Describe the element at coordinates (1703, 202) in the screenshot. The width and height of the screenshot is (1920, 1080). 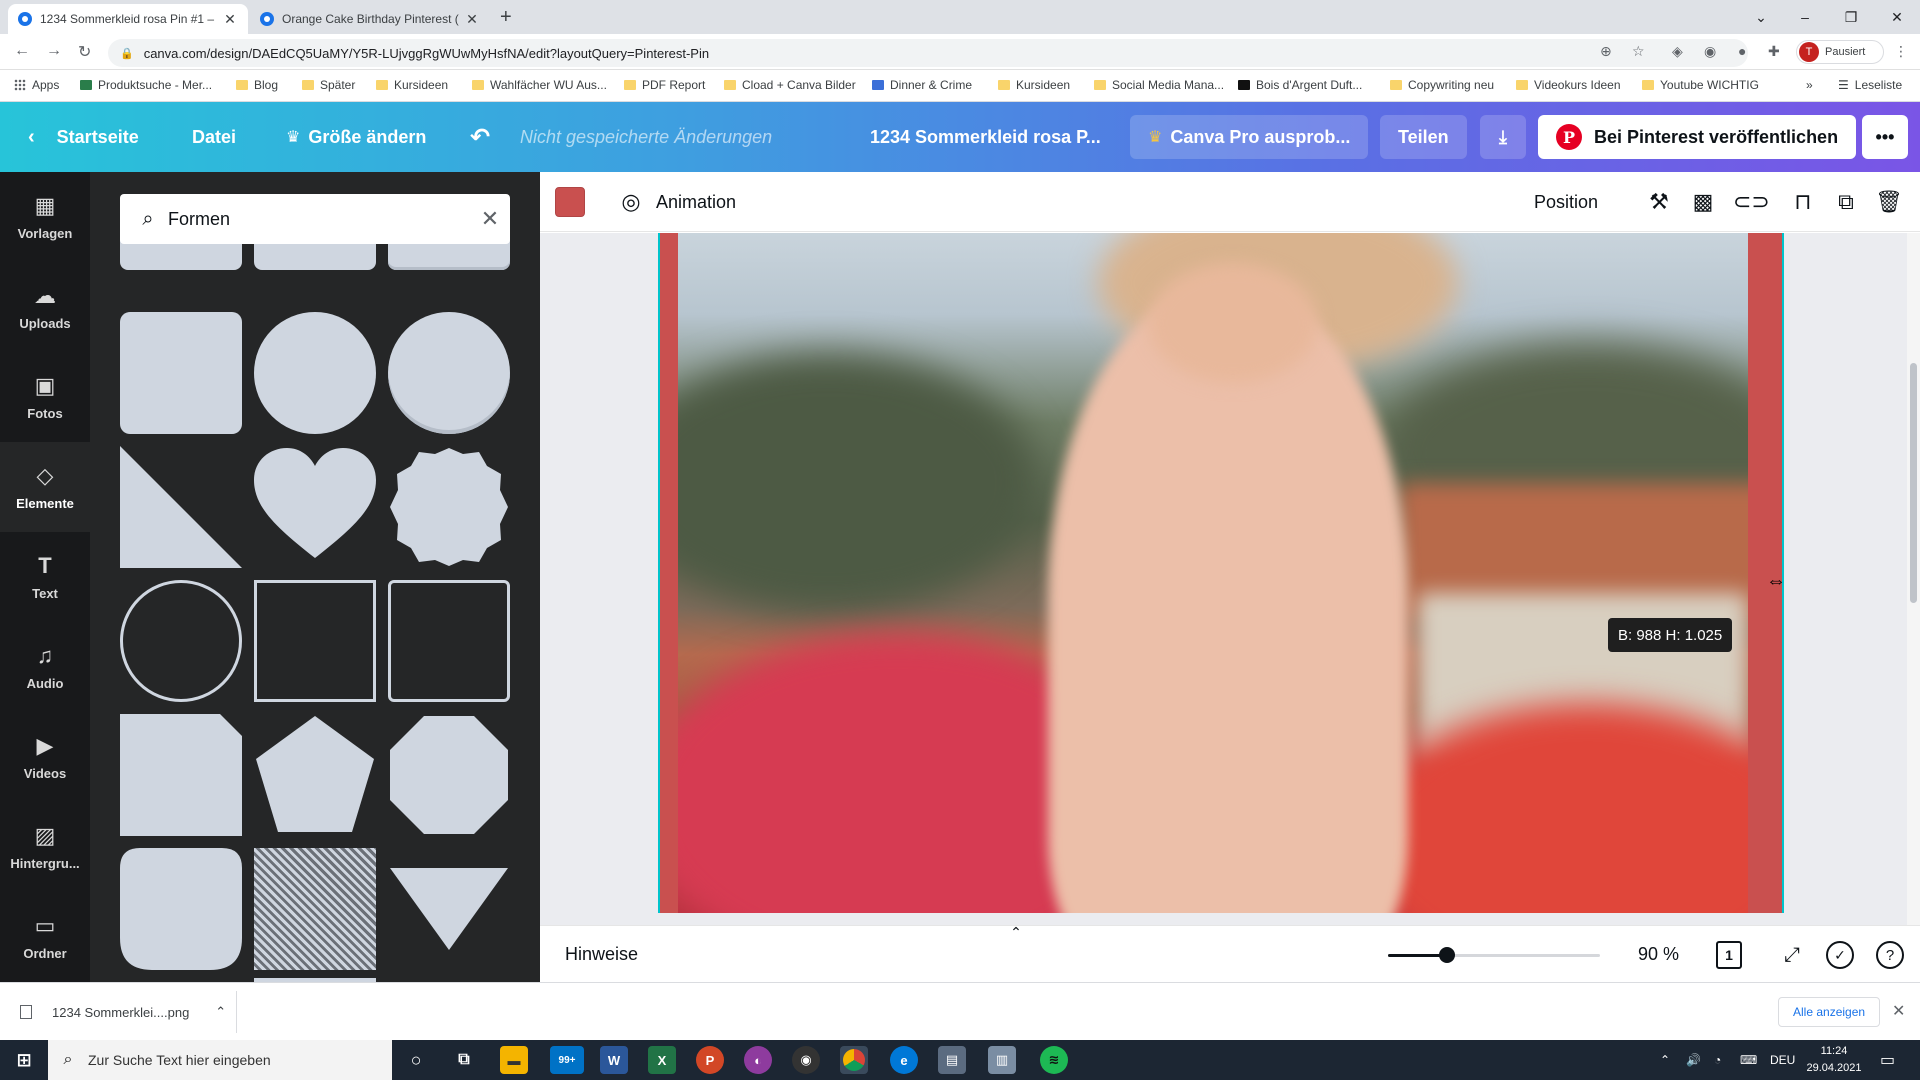
I see `transparency-icon: ▩` at that location.